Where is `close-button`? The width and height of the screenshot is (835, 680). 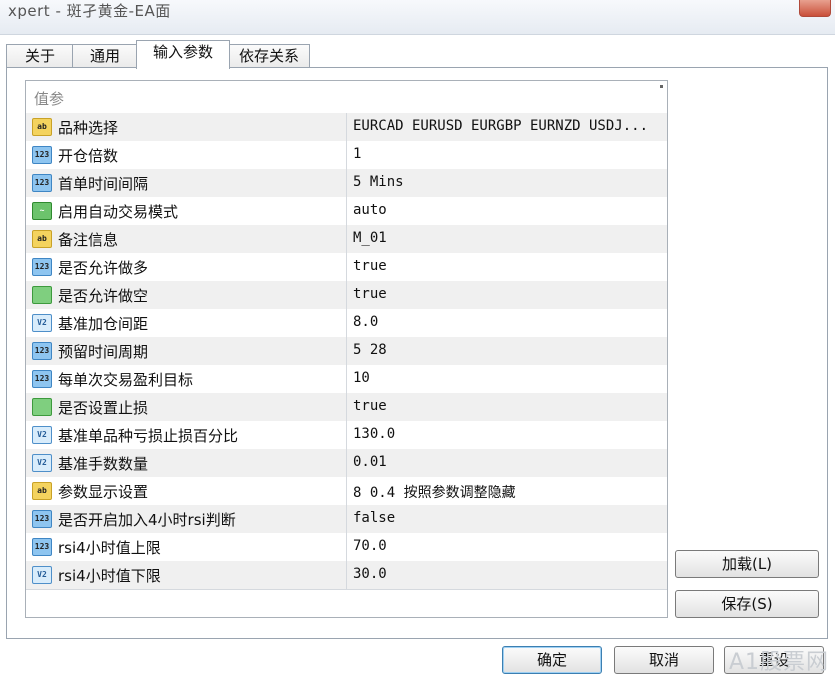 close-button is located at coordinates (815, 8).